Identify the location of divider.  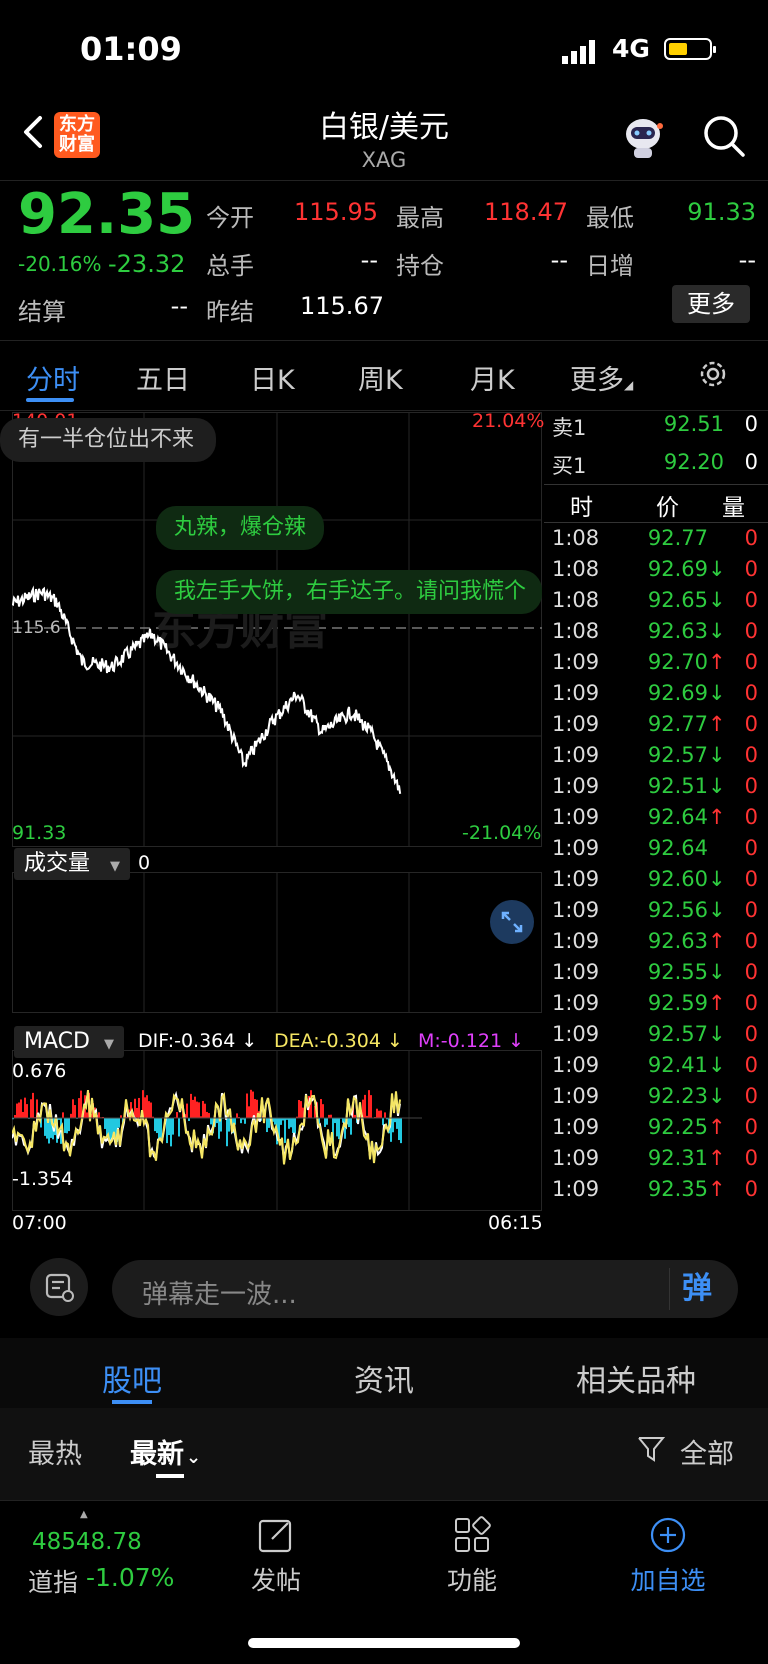
(384, 340).